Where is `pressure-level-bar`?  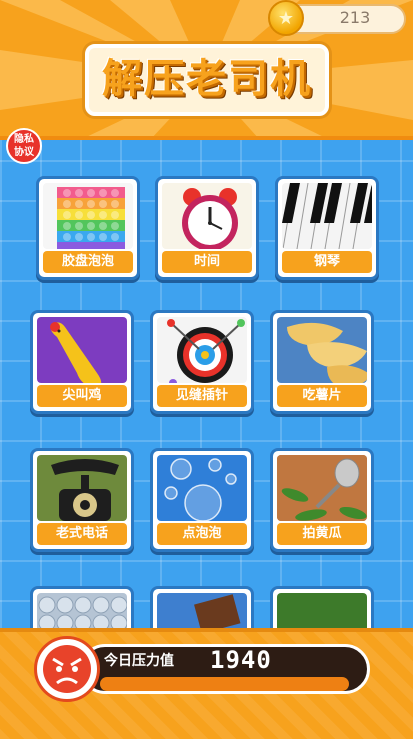
pressure-level-bar is located at coordinates (224, 684).